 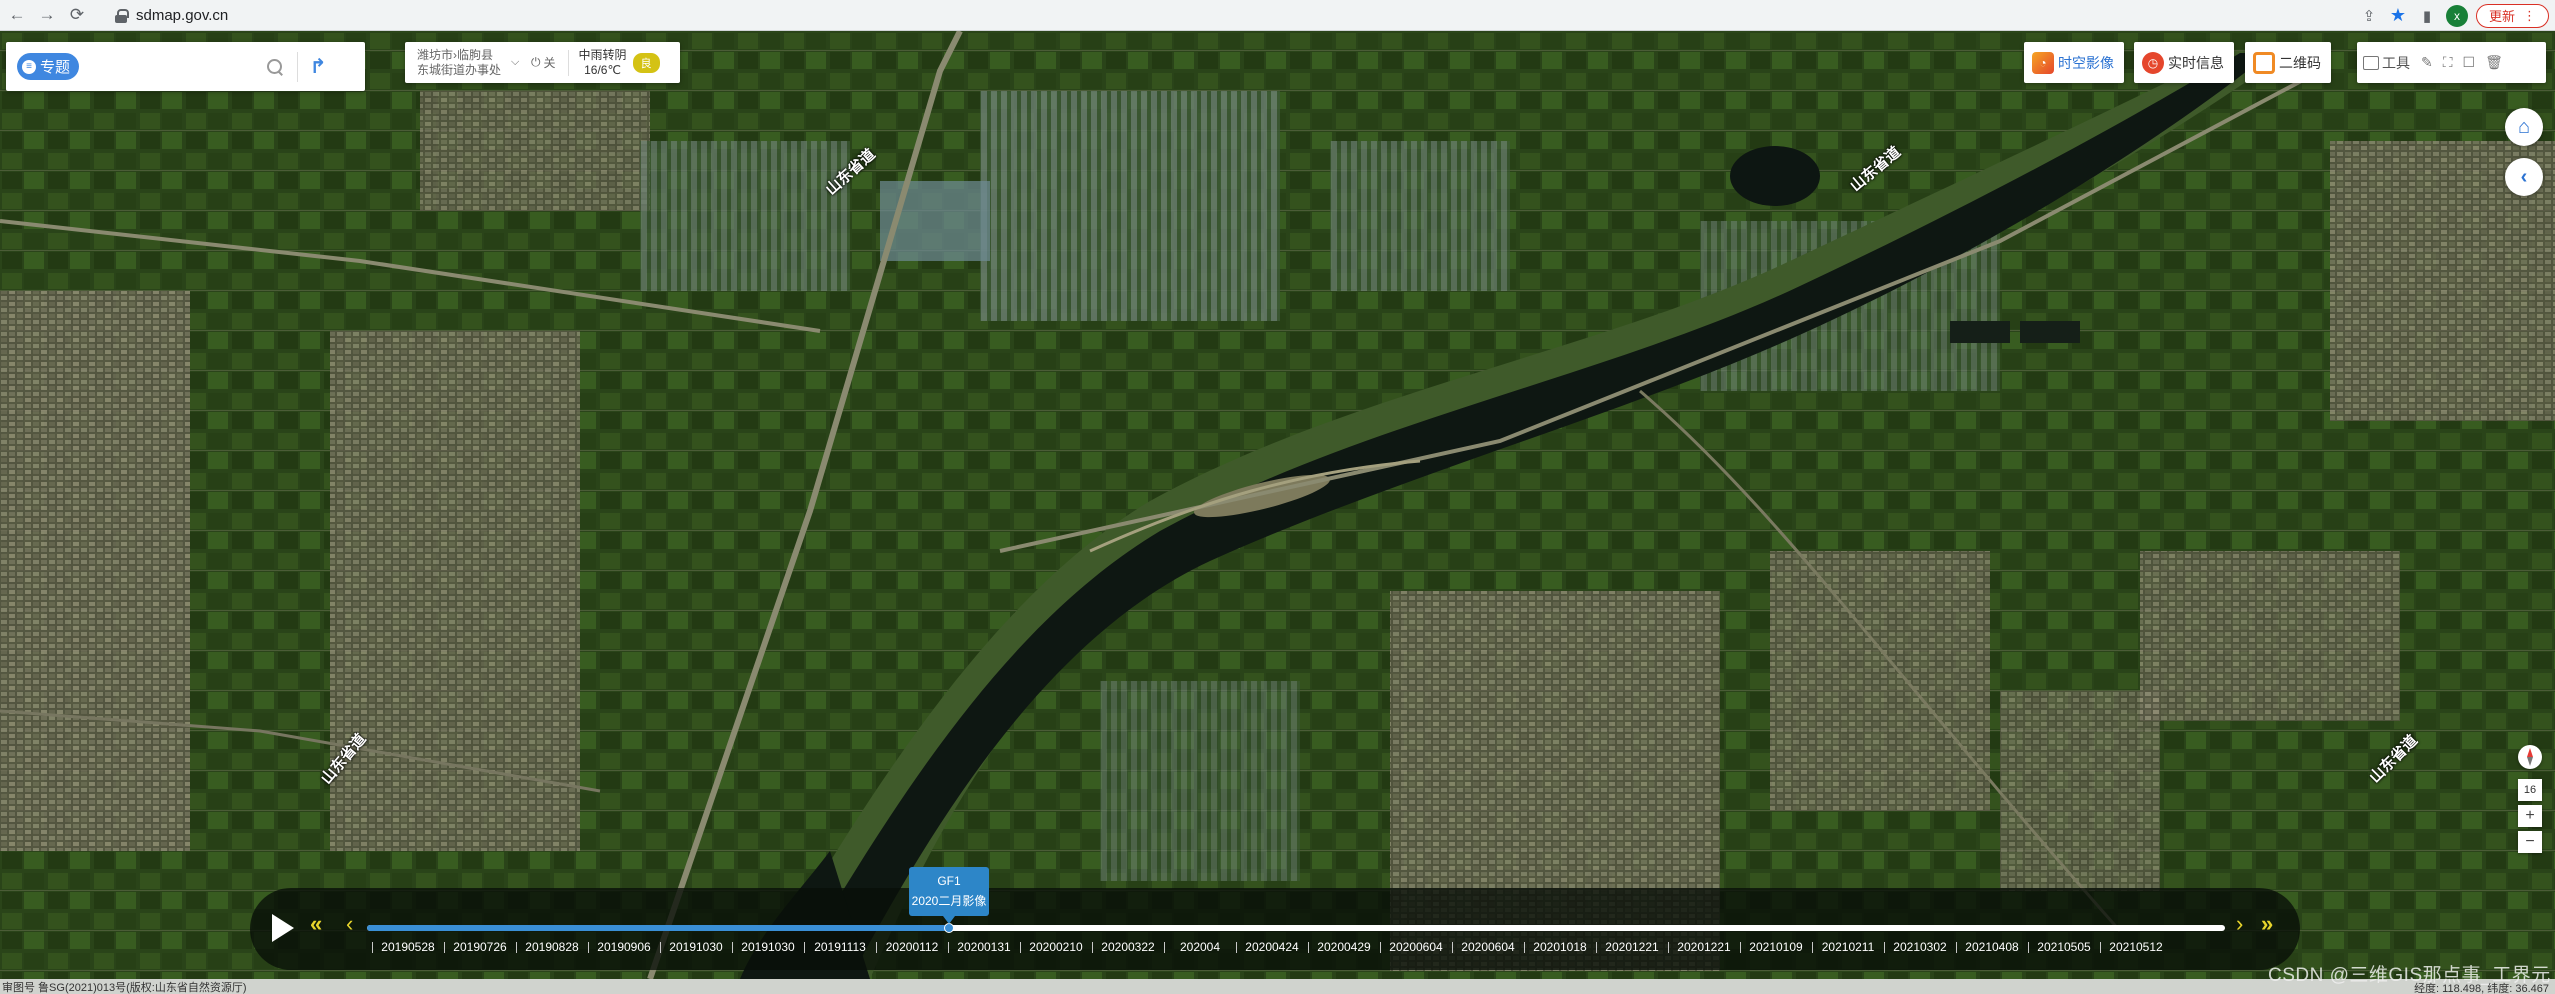 What do you see at coordinates (455, 54) in the screenshot?
I see `location-line1: 潍坊市›临朐县` at bounding box center [455, 54].